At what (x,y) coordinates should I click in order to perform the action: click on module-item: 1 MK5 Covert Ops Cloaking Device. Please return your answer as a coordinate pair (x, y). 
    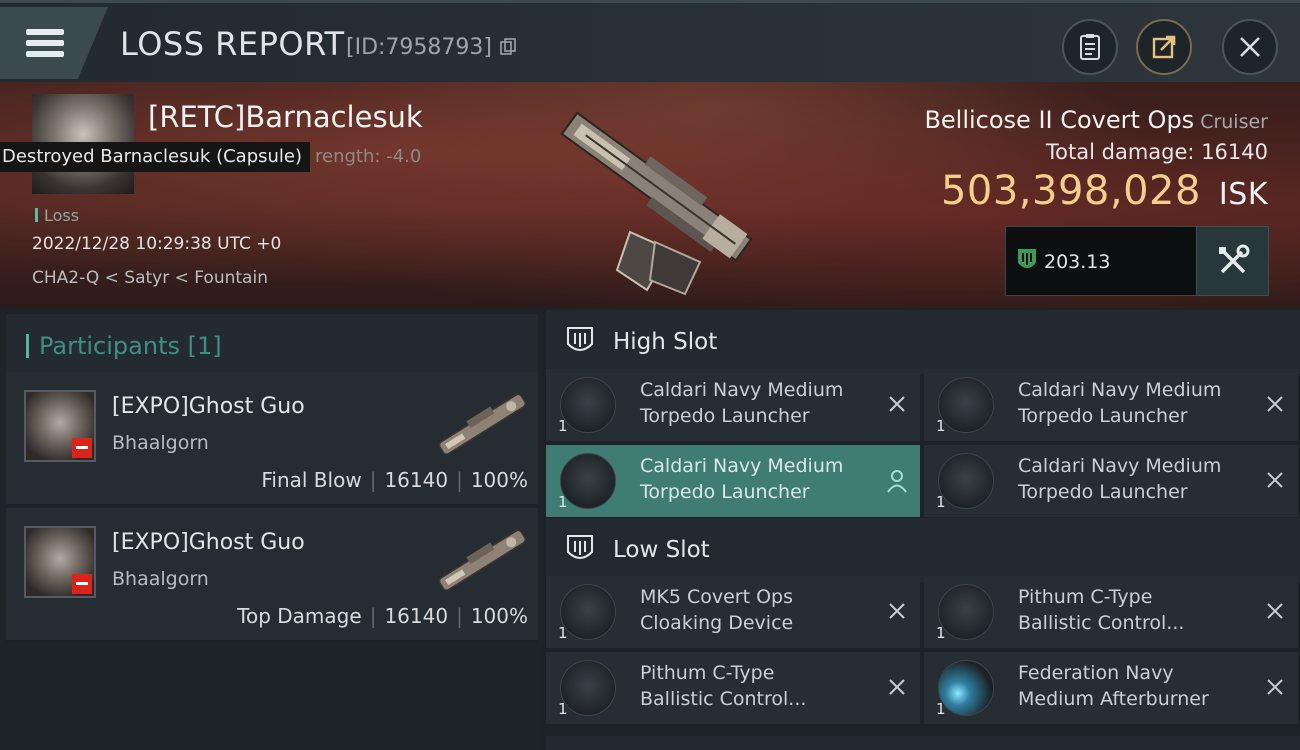
    Looking at the image, I should click on (733, 612).